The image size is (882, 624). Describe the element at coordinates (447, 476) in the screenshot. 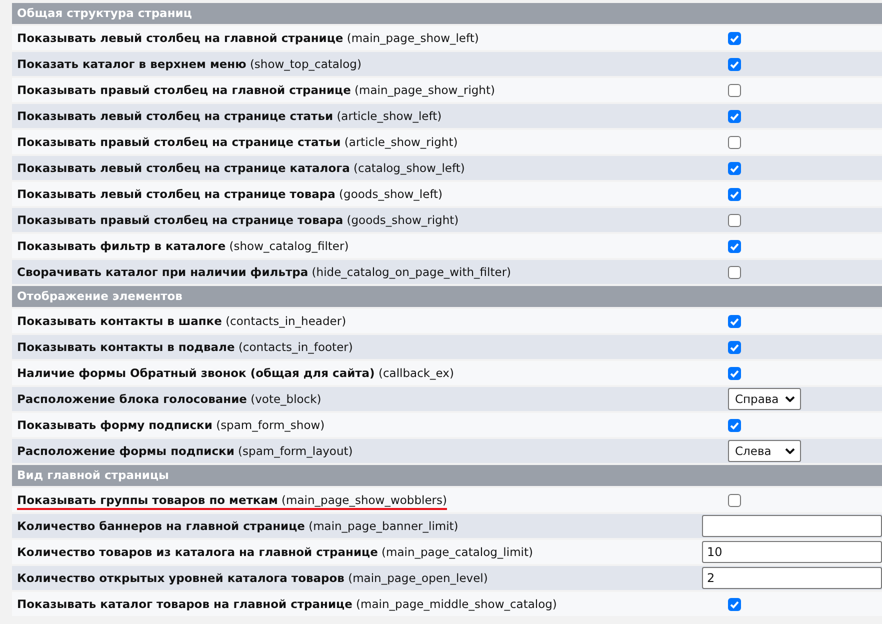

I see `section-header: Вид главной страницы` at that location.